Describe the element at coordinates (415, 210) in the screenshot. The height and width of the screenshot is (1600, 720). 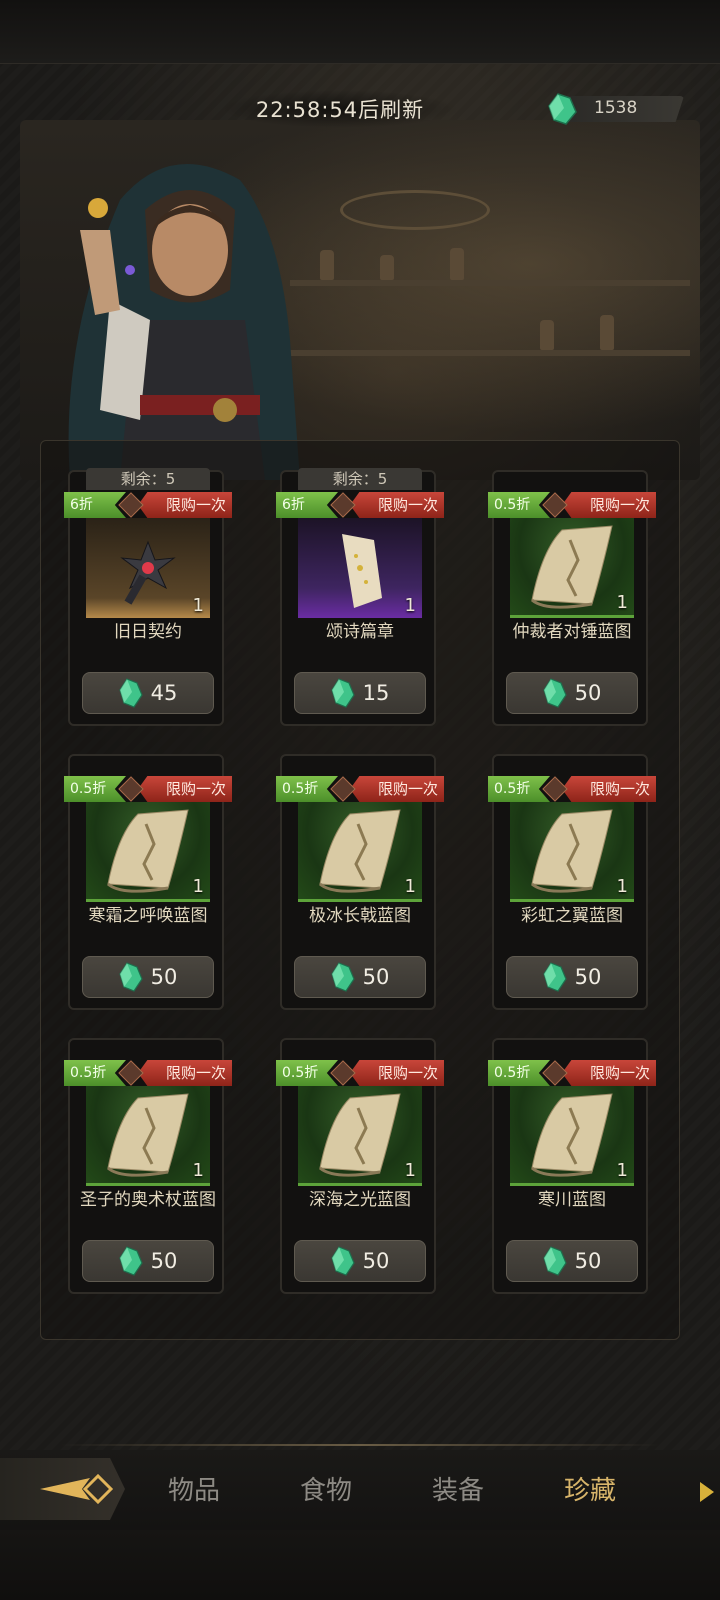
I see `chandelier-decor` at that location.